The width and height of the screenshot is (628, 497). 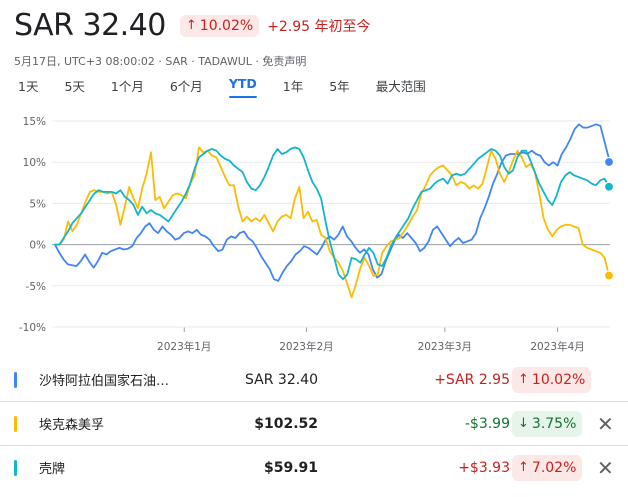 I want to click on y-tick-label: 5%, so click(x=37, y=204).